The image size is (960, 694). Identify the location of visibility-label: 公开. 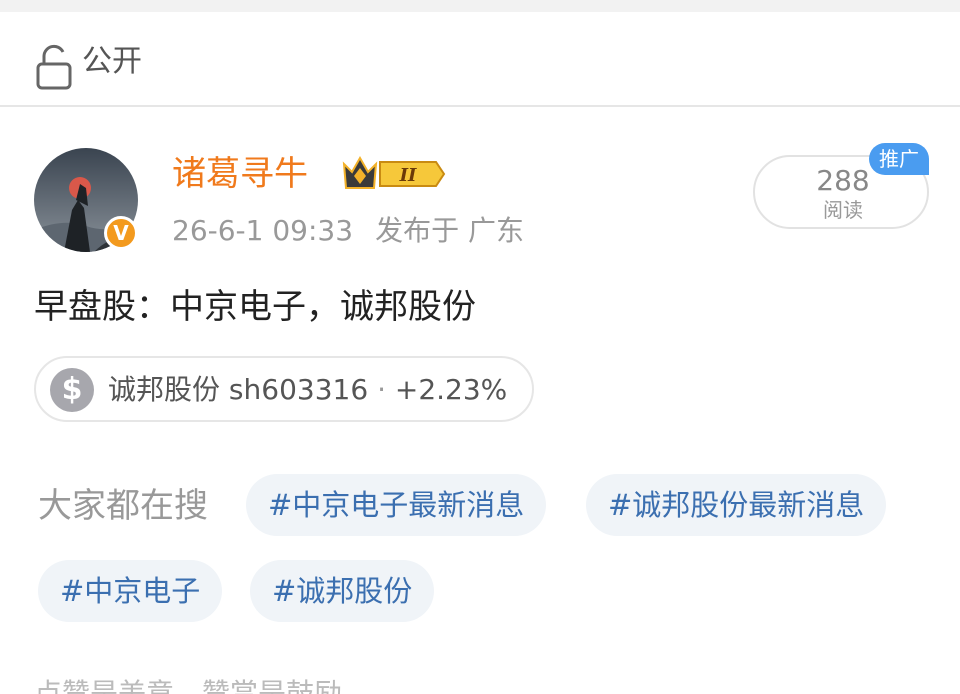
(112, 61).